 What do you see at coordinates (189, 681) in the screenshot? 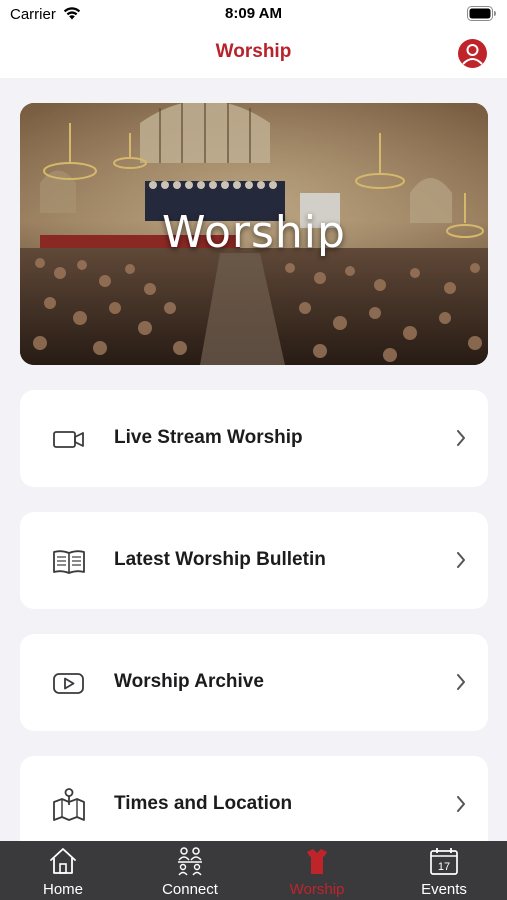
I see `menu-item-label: Worship Archive` at bounding box center [189, 681].